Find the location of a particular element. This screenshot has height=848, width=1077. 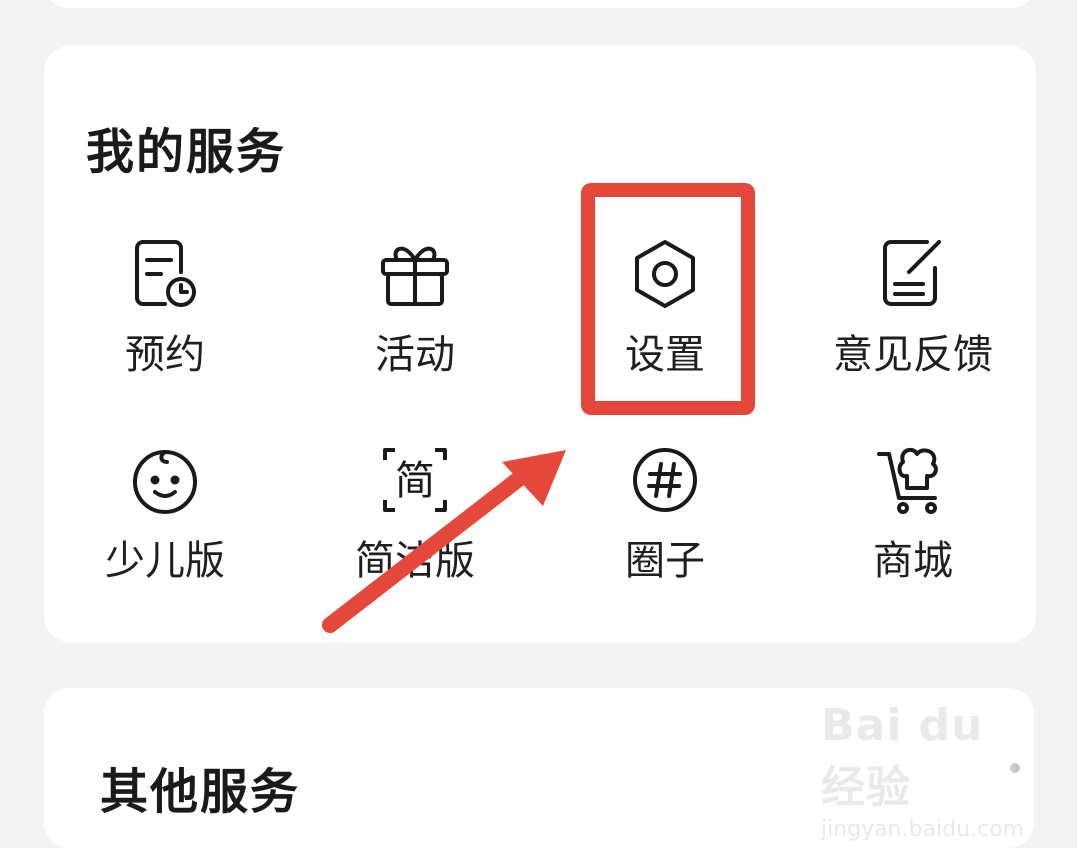

service-label: 圈子 is located at coordinates (665, 561).